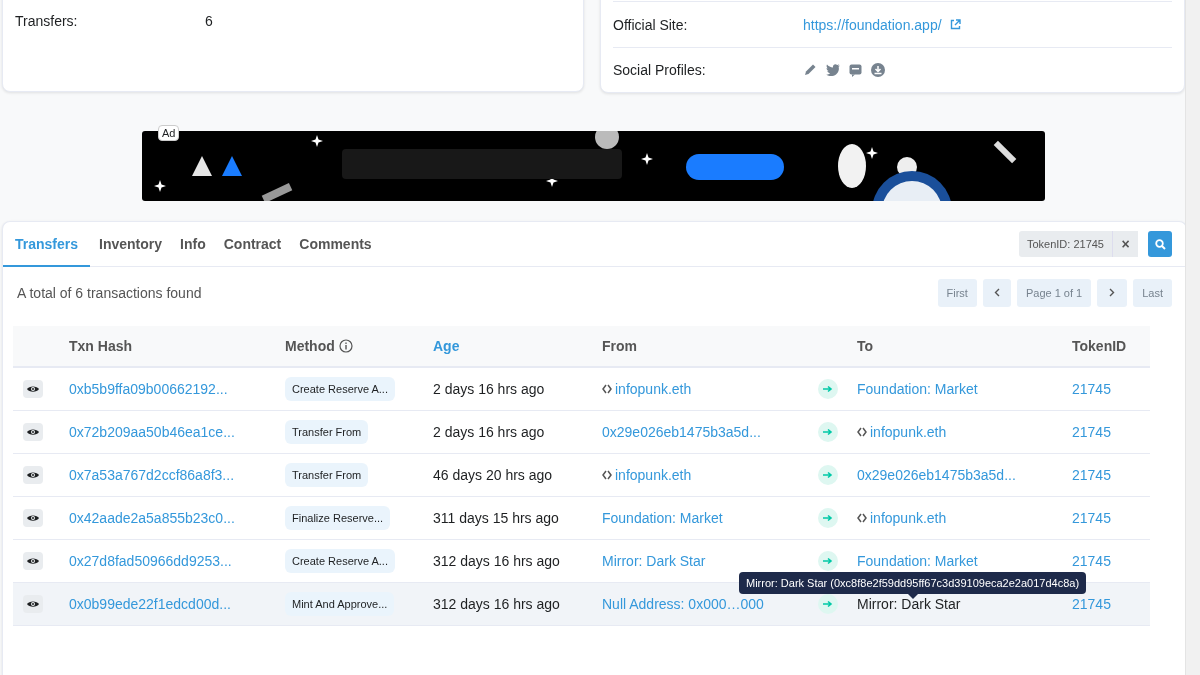 This screenshot has width=1200, height=675. Describe the element at coordinates (957, 292) in the screenshot. I see `first-page-button: First` at that location.